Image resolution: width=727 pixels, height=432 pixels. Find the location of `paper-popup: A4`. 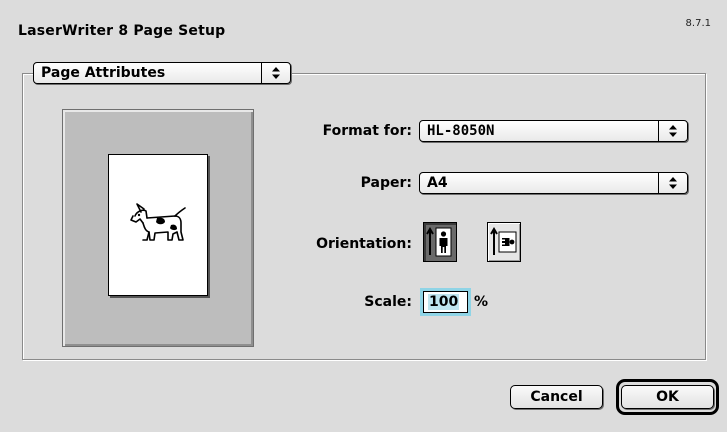

paper-popup: A4 is located at coordinates (553, 183).